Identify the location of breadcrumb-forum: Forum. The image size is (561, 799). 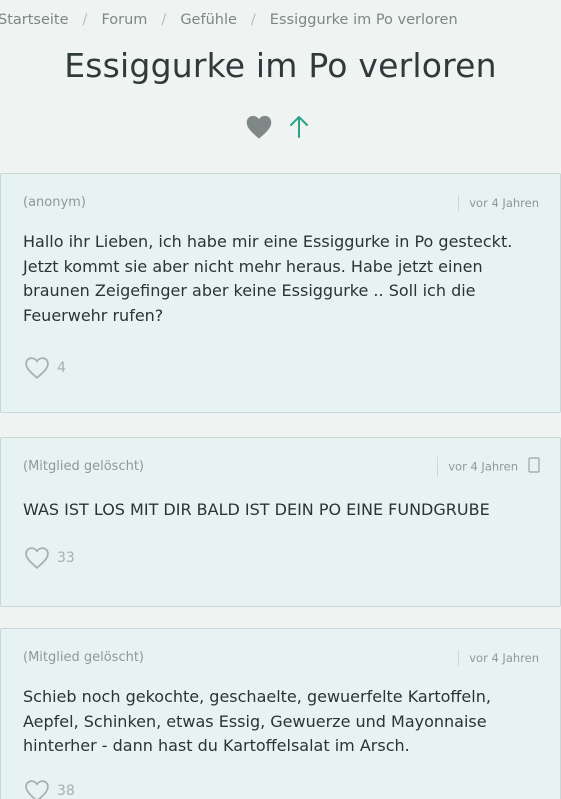
(124, 20).